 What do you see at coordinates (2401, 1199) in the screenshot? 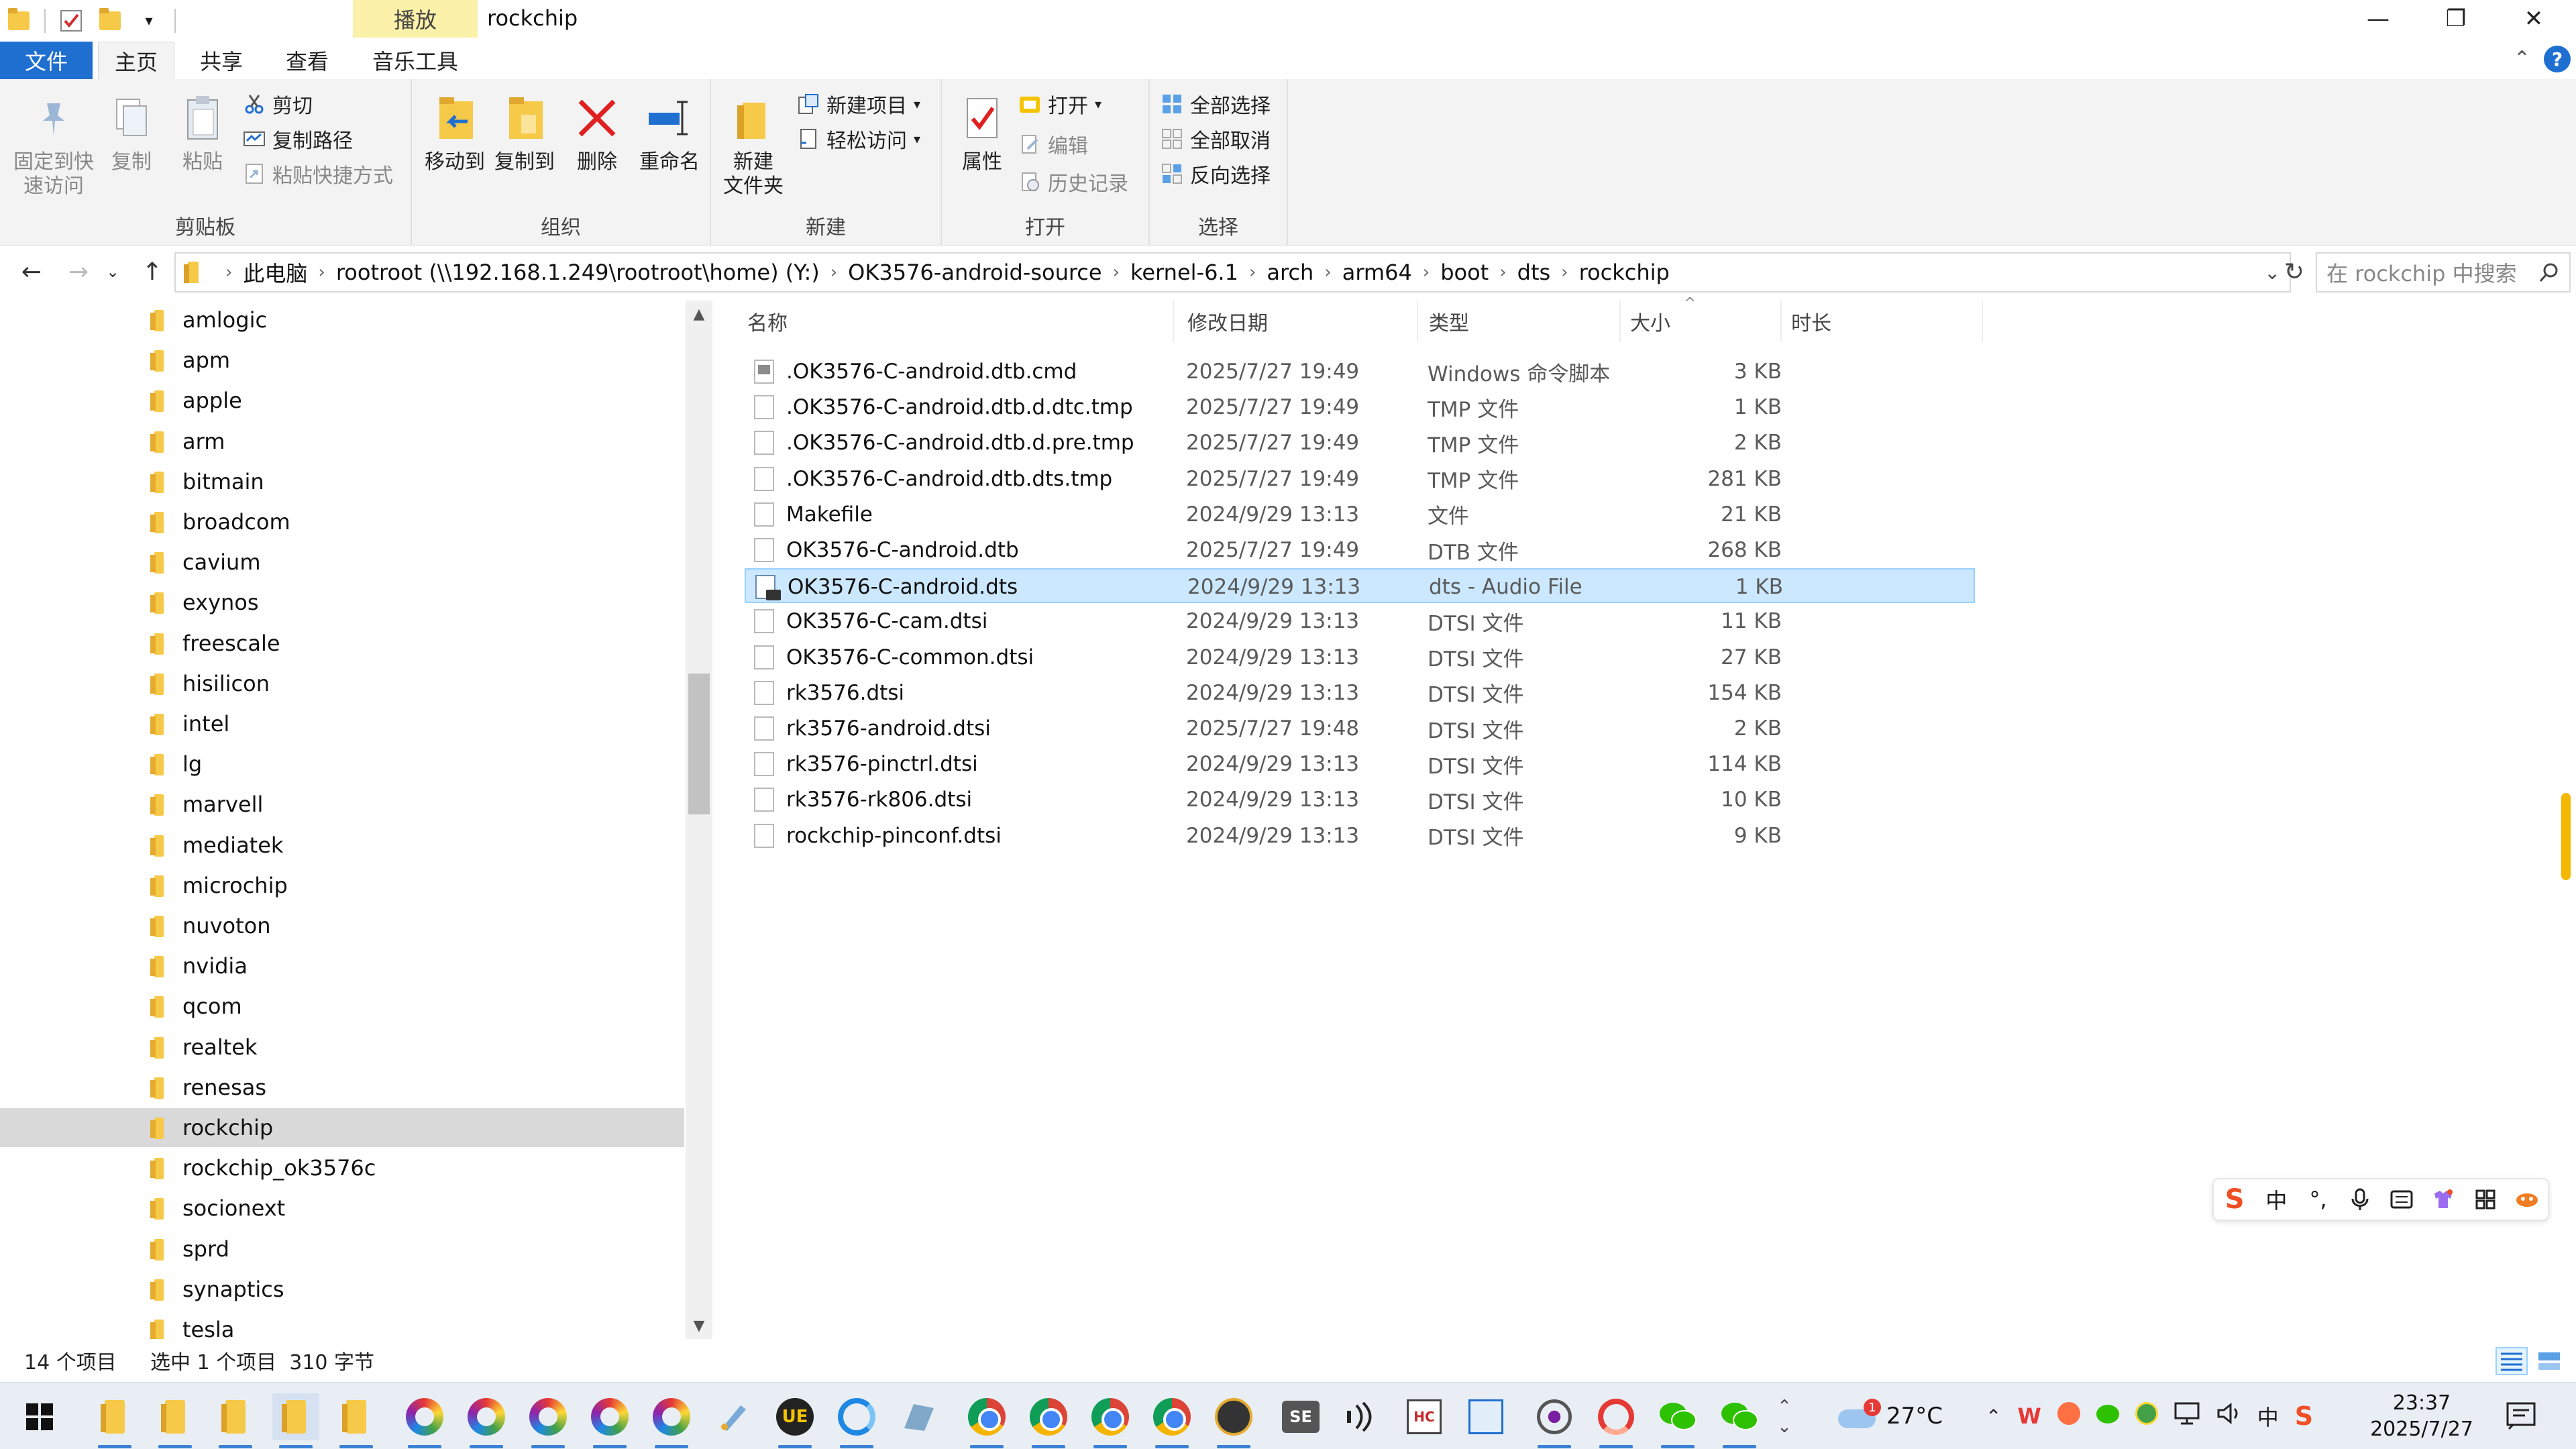
I see `keyboard-icon` at bounding box center [2401, 1199].